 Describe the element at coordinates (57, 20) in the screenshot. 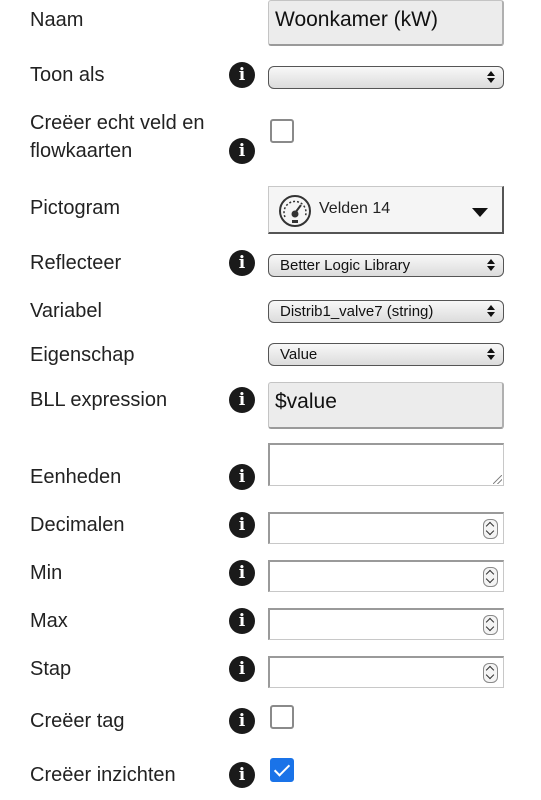

I see `naam-label: Naam` at that location.